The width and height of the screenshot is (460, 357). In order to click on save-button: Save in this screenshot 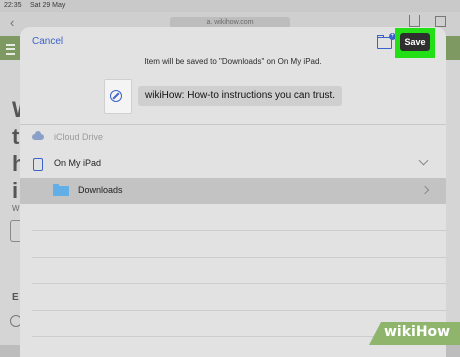, I will do `click(415, 42)`.